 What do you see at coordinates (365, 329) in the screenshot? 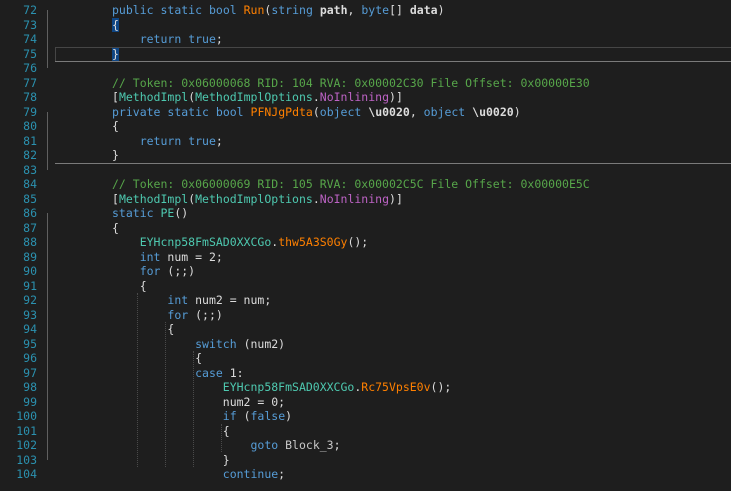
I see `code-line: 94 {` at bounding box center [365, 329].